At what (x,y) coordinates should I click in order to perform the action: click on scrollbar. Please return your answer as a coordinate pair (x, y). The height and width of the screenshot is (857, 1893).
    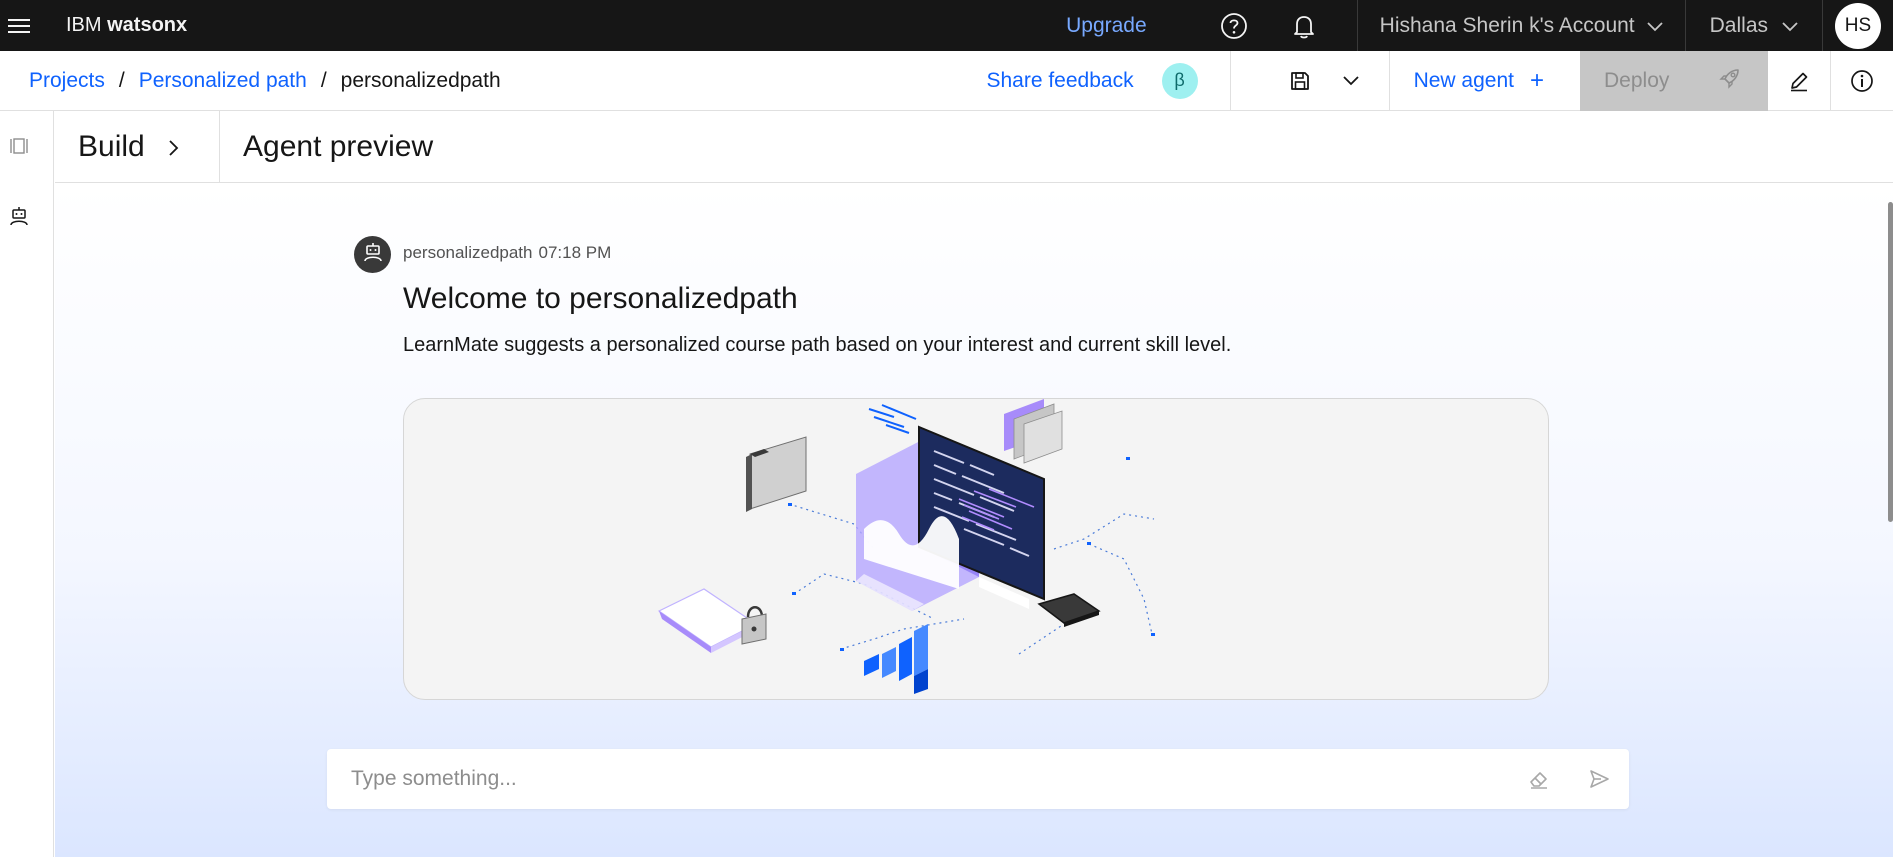
    Looking at the image, I should click on (1890, 464).